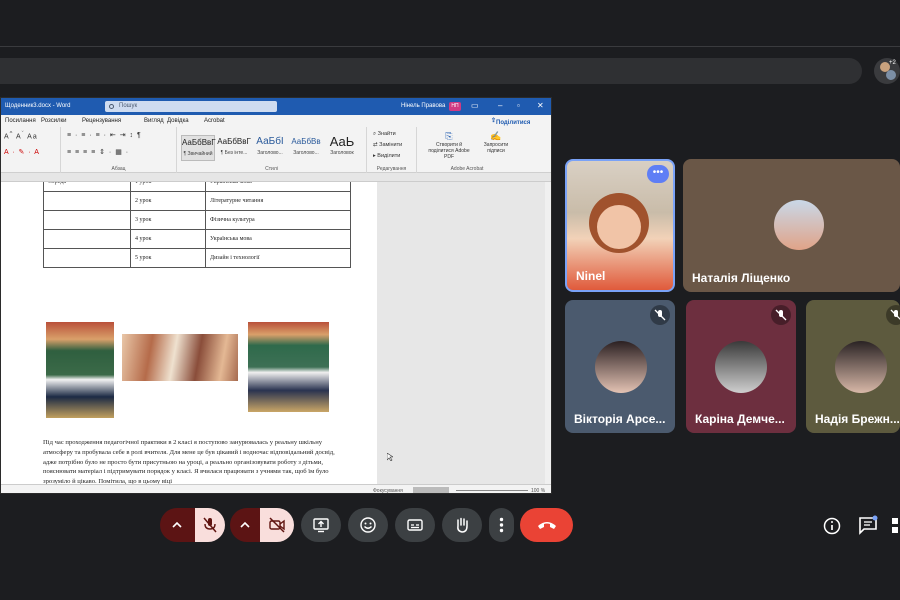 Image resolution: width=900 pixels, height=600 pixels. What do you see at coordinates (198, 148) in the screenshot?
I see `style-normal: АаБбВвГ ¶ Звичайний` at bounding box center [198, 148].